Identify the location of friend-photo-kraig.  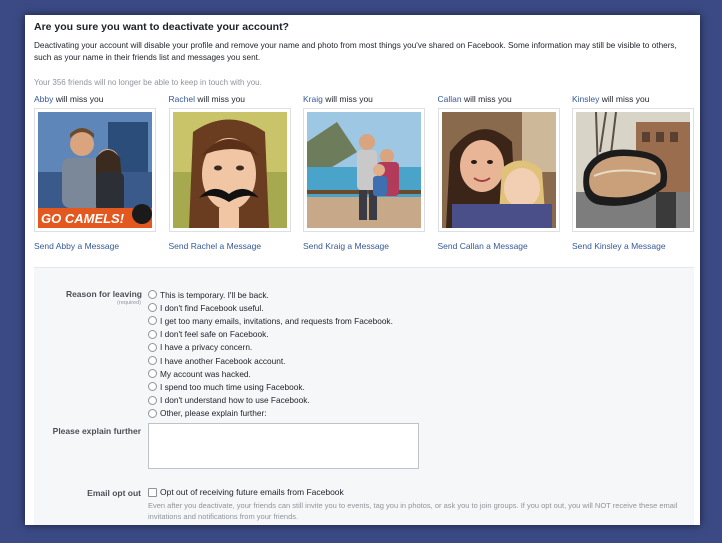
(364, 170).